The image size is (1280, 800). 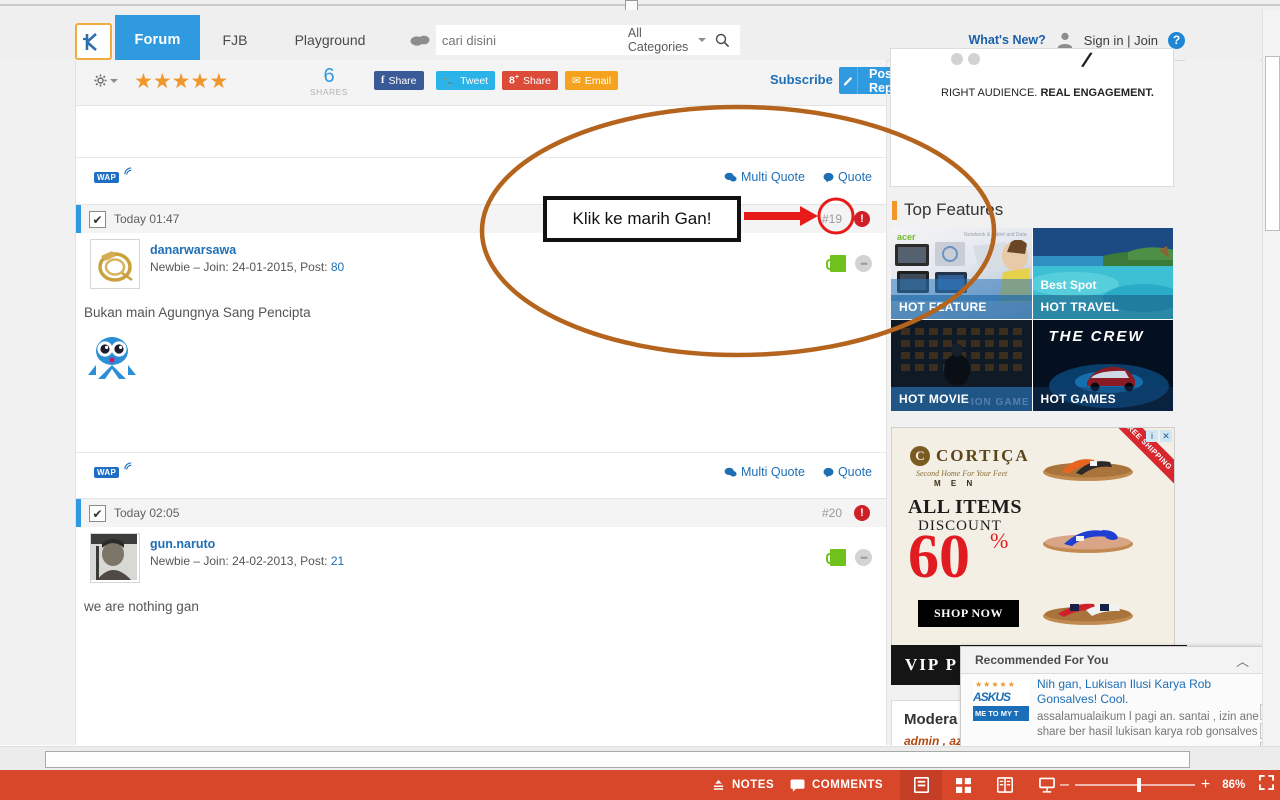 I want to click on multi-quote-label: Multi Quote, so click(x=773, y=177).